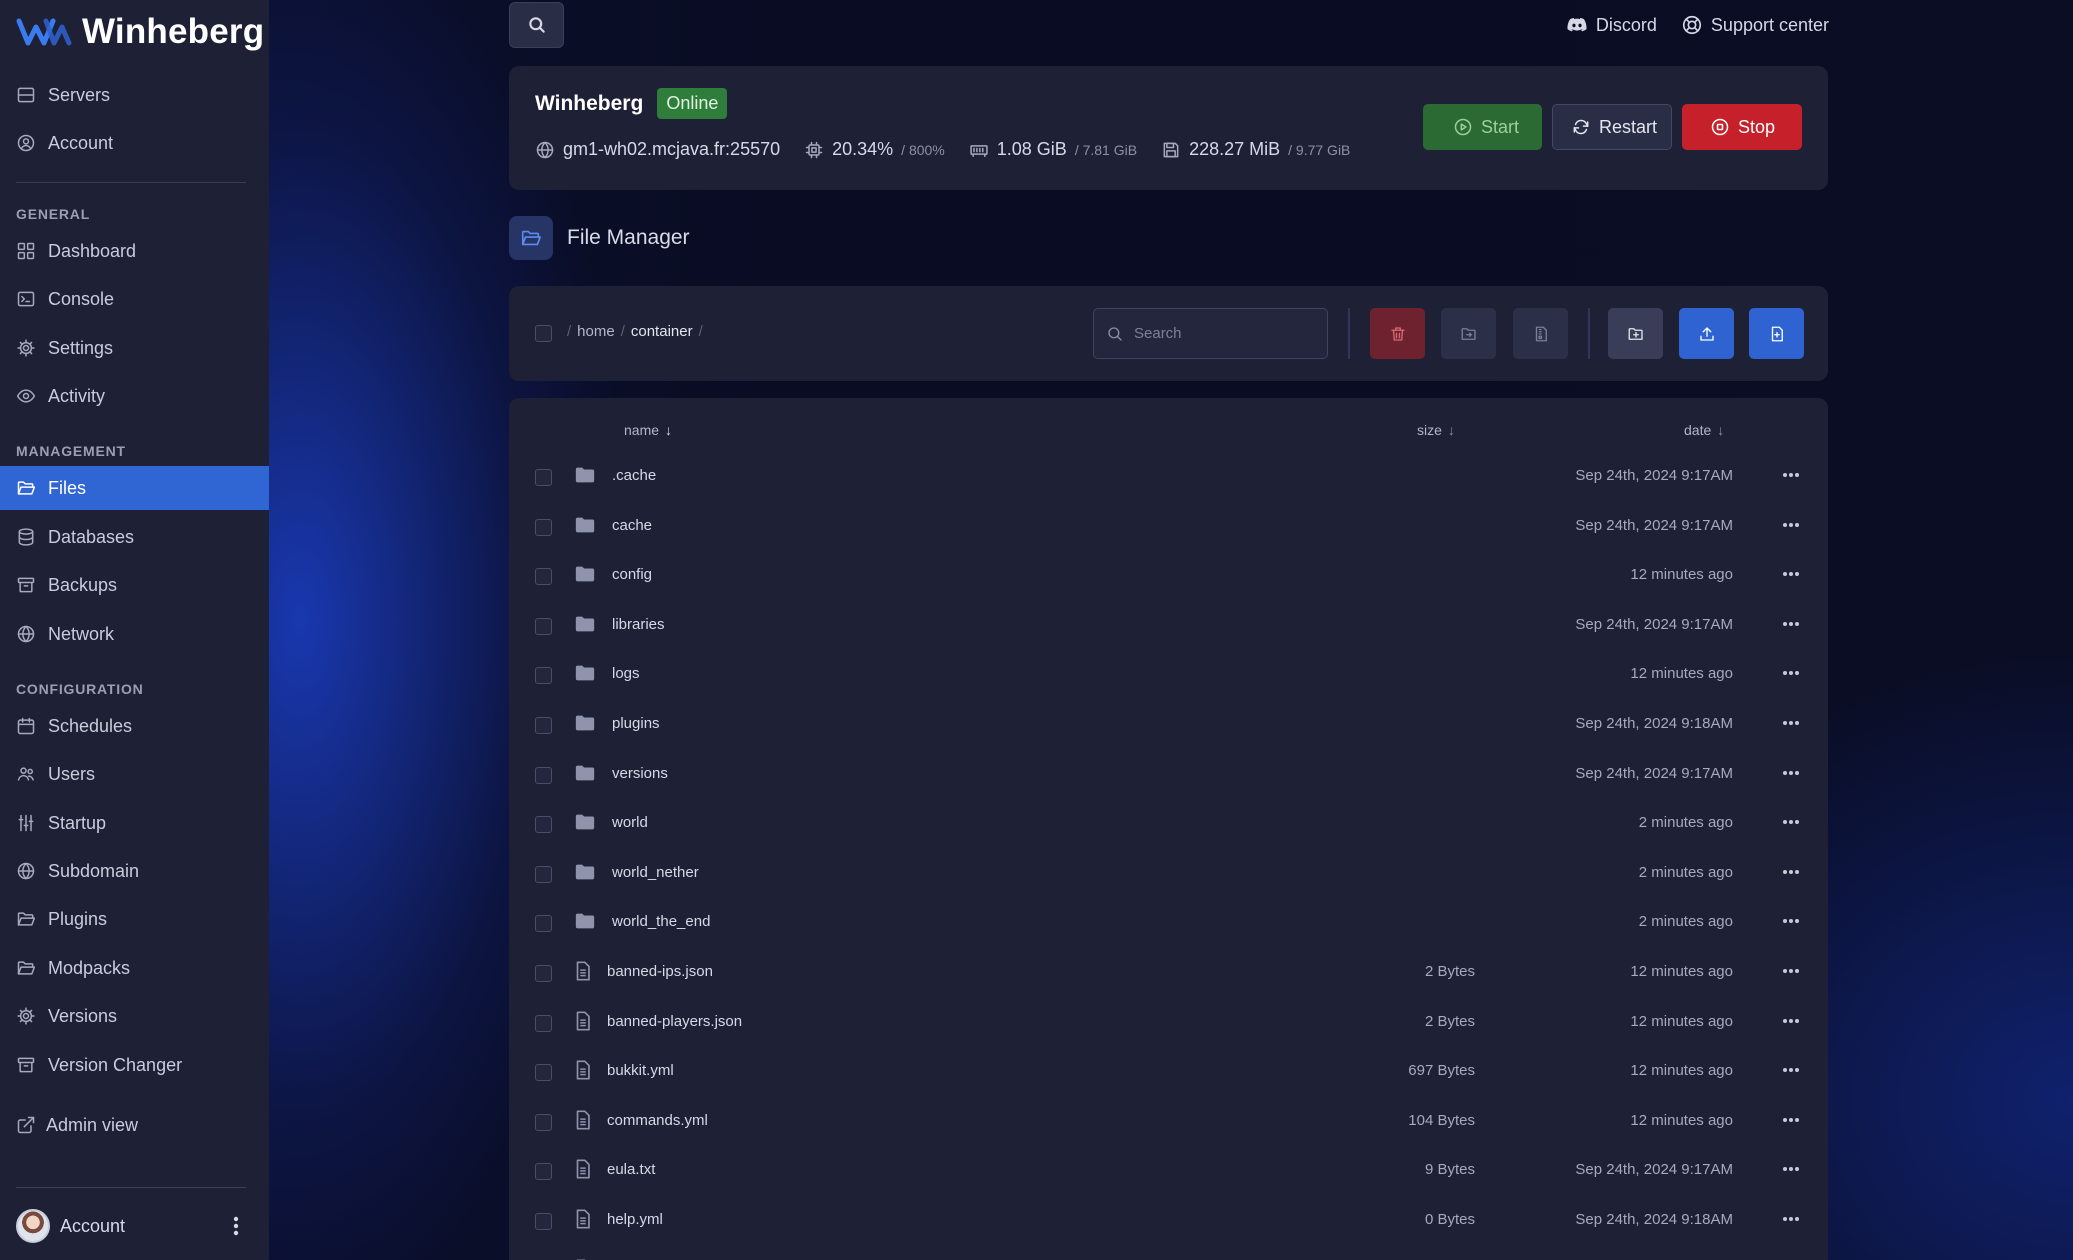 The image size is (2073, 1260). Describe the element at coordinates (1755, 25) in the screenshot. I see `support-center-link: Support center` at that location.